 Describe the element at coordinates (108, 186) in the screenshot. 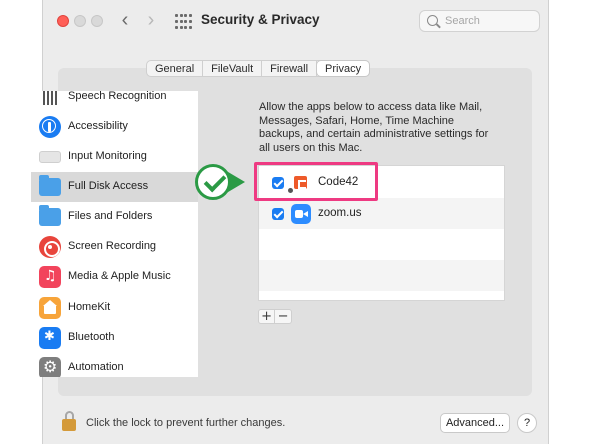

I see `sidebar-item-label: Full Disk Access` at that location.